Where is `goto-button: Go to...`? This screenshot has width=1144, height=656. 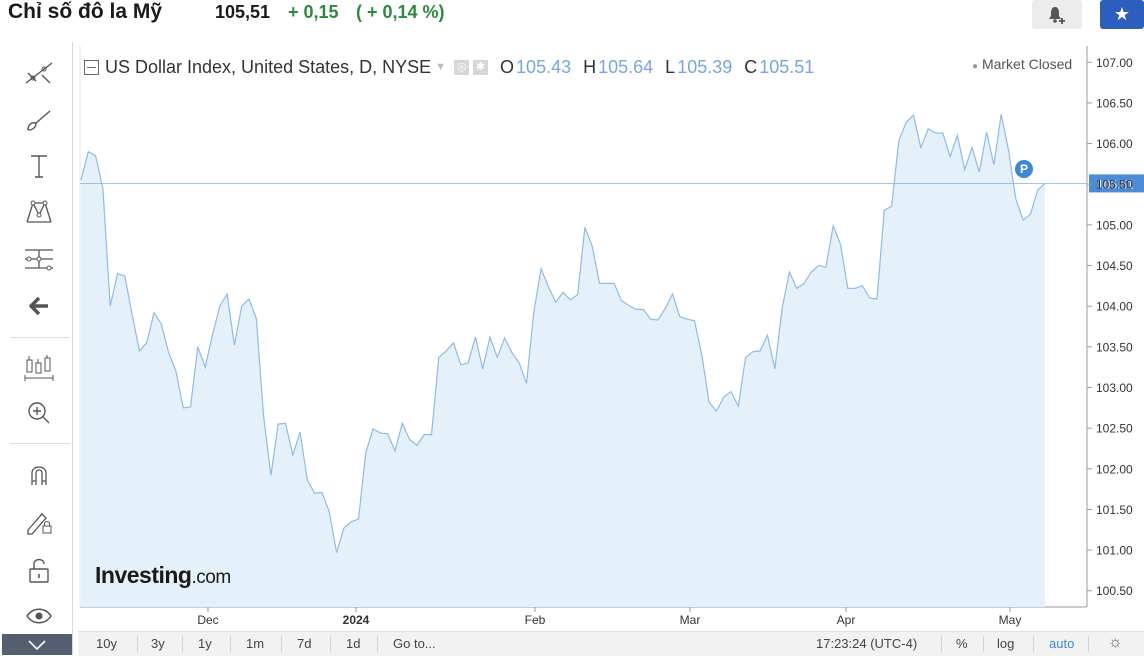 goto-button: Go to... is located at coordinates (414, 643).